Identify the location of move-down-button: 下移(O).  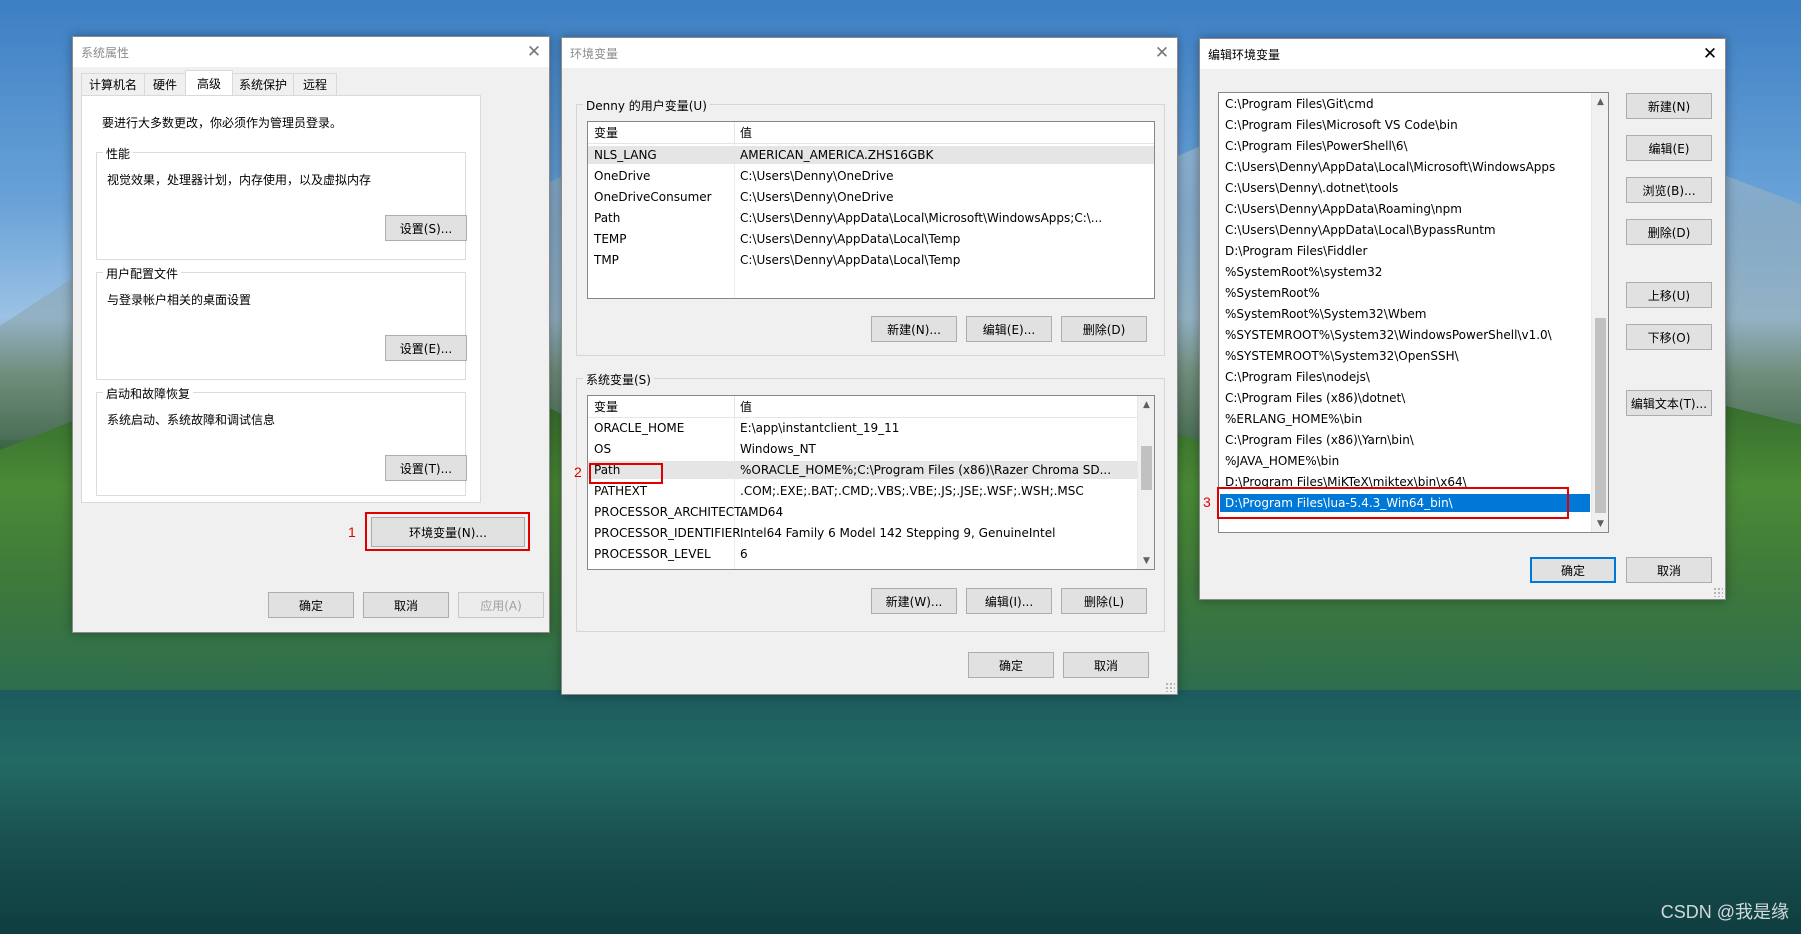
(1669, 337).